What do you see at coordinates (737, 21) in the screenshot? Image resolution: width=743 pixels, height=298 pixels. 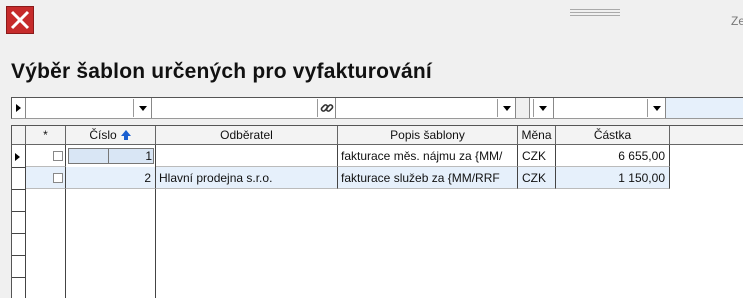 I see `corner-text: Ze` at bounding box center [737, 21].